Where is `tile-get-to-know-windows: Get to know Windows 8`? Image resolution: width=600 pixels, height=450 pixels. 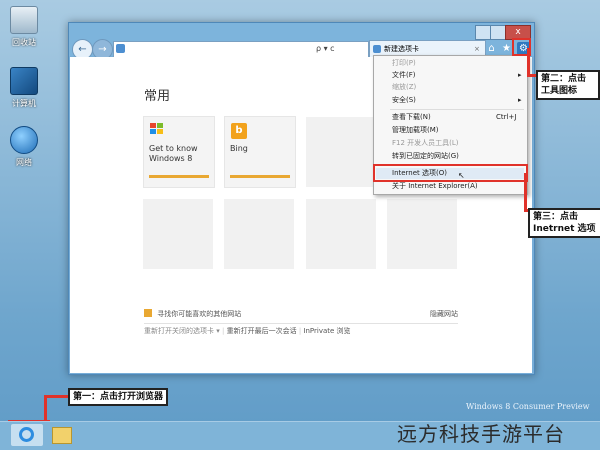 tile-get-to-know-windows: Get to know Windows 8 is located at coordinates (179, 152).